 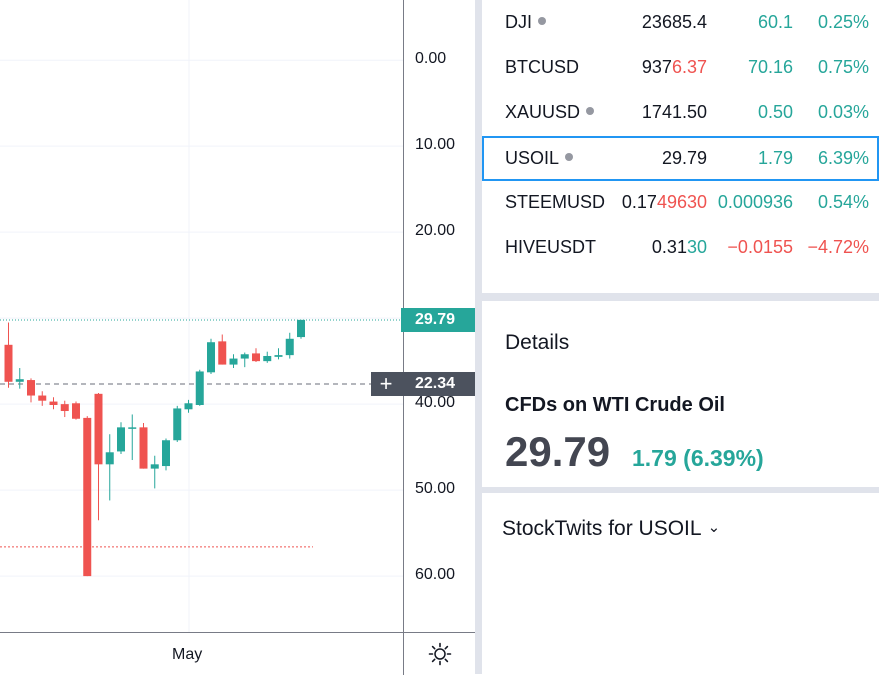 I want to click on watchlist-change: −0.0155, so click(x=760, y=247).